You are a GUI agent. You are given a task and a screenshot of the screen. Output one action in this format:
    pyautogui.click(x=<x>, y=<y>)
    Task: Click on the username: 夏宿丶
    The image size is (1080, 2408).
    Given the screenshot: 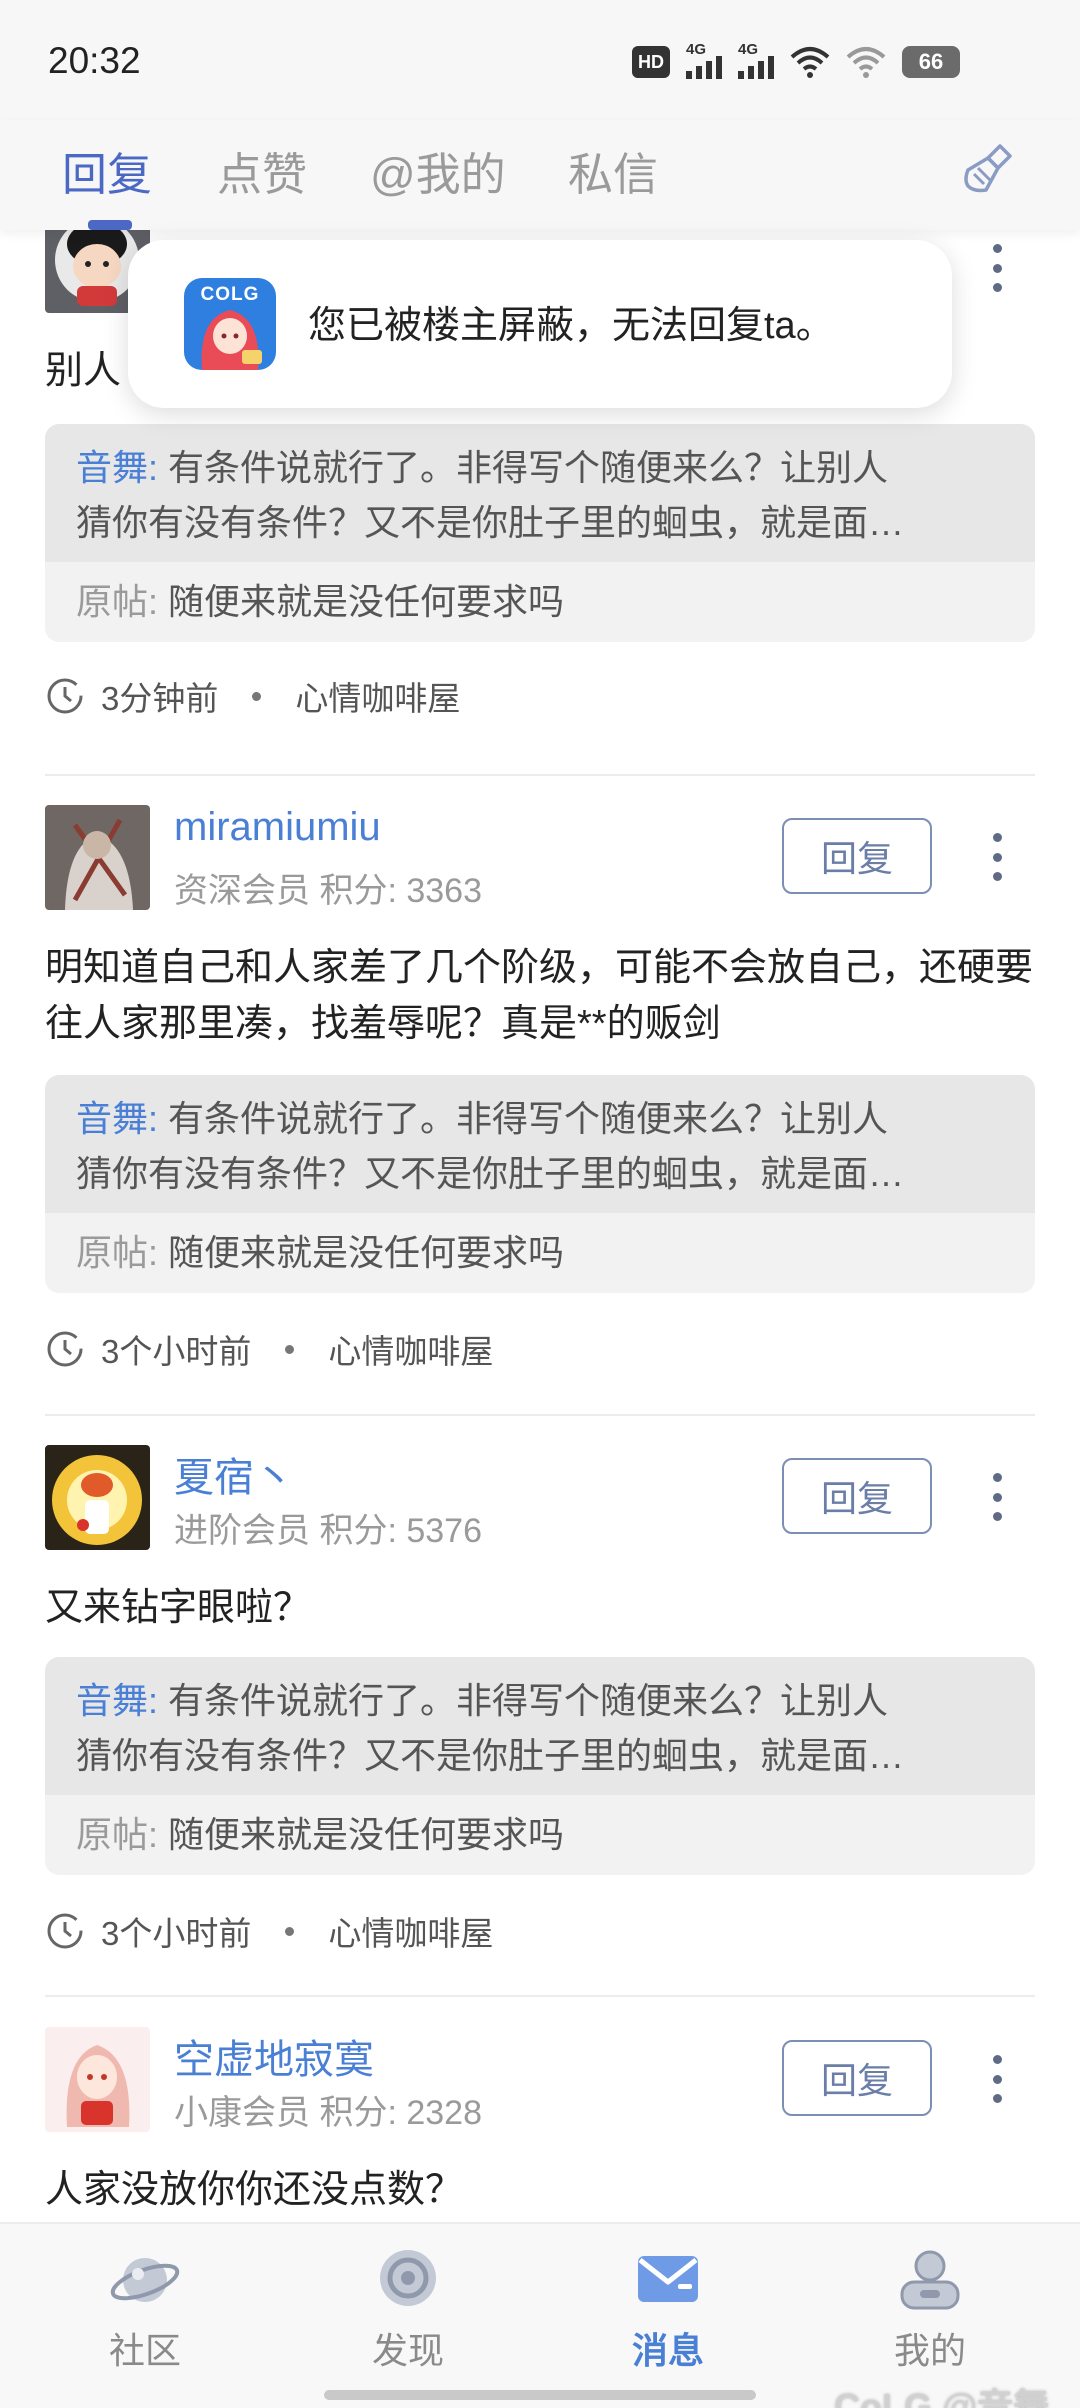 What is the action you would take?
    pyautogui.click(x=234, y=1474)
    